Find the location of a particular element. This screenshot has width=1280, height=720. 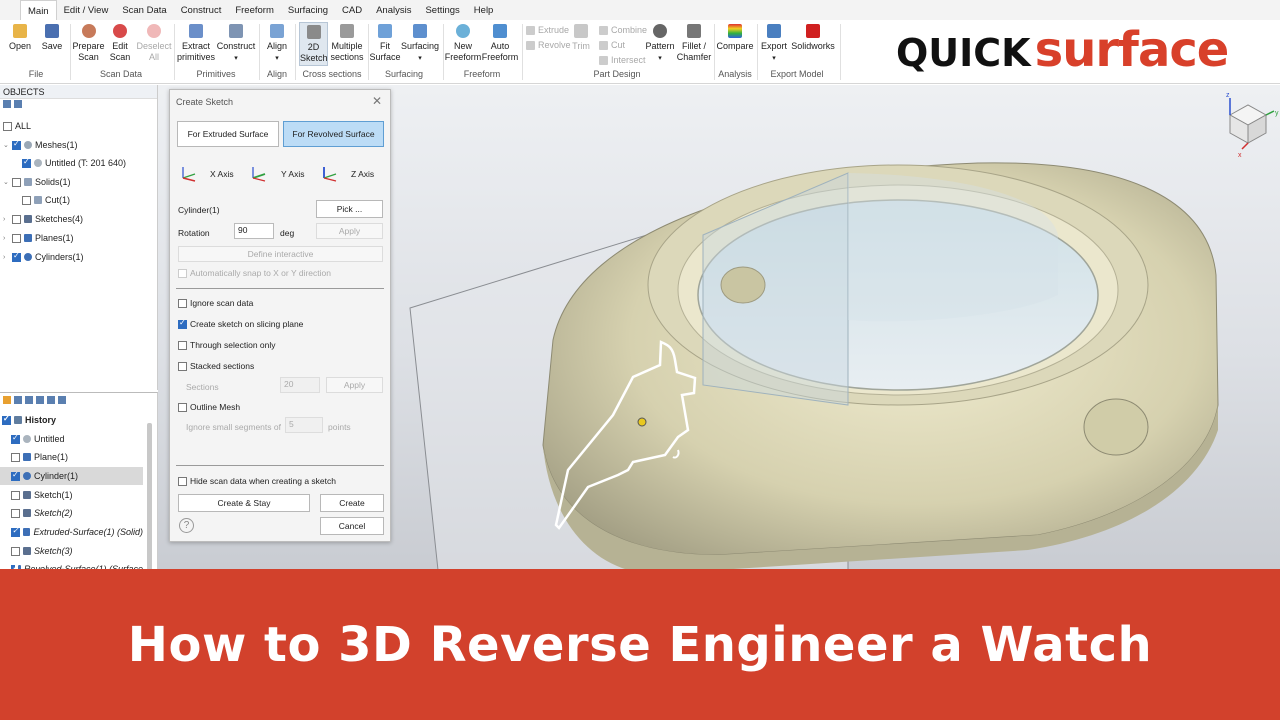

filter-icon is located at coordinates (18, 104).